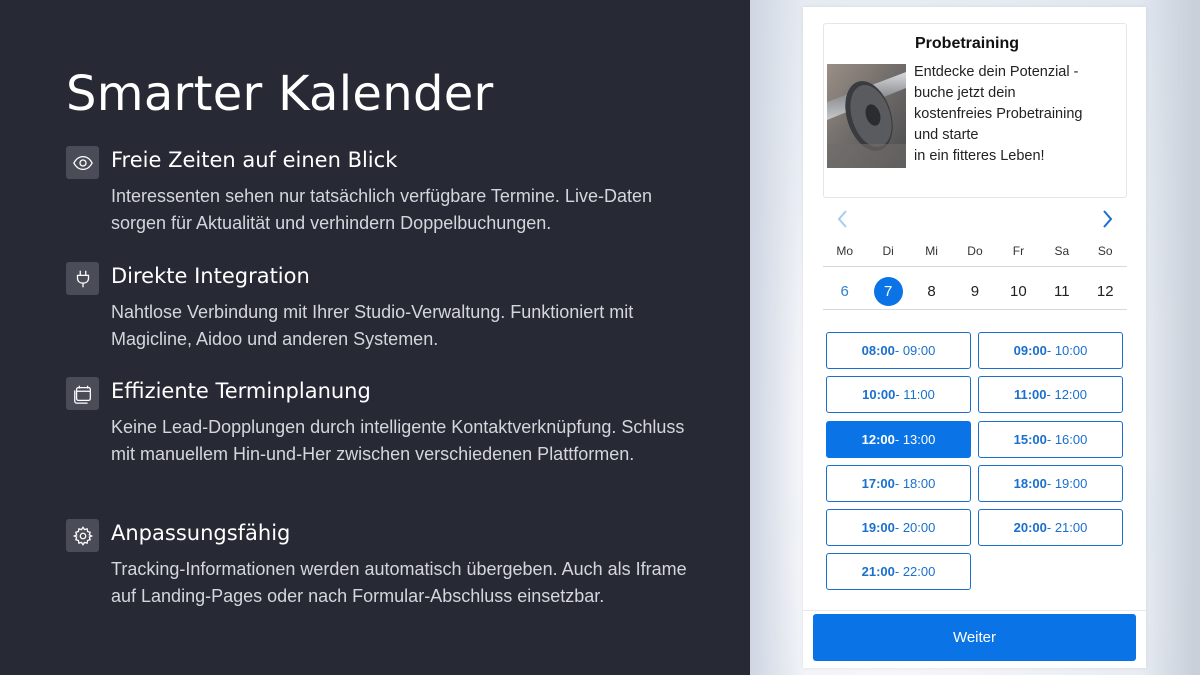 The width and height of the screenshot is (1200, 675). I want to click on time-slot: 11:00 - 12:00, so click(1050, 394).